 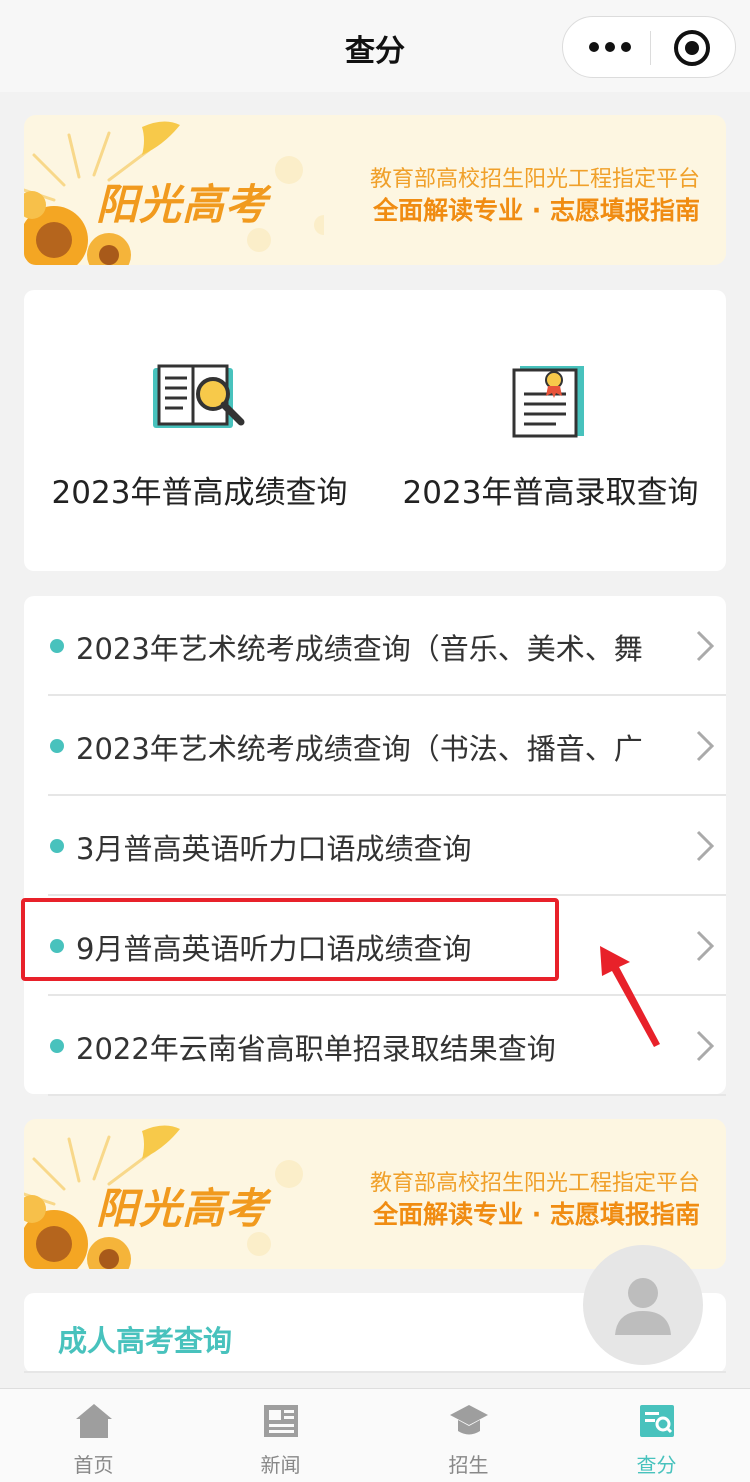 What do you see at coordinates (359, 749) in the screenshot?
I see `list-item-label: 2023年艺术统考成绩查询（书法、播音、广` at bounding box center [359, 749].